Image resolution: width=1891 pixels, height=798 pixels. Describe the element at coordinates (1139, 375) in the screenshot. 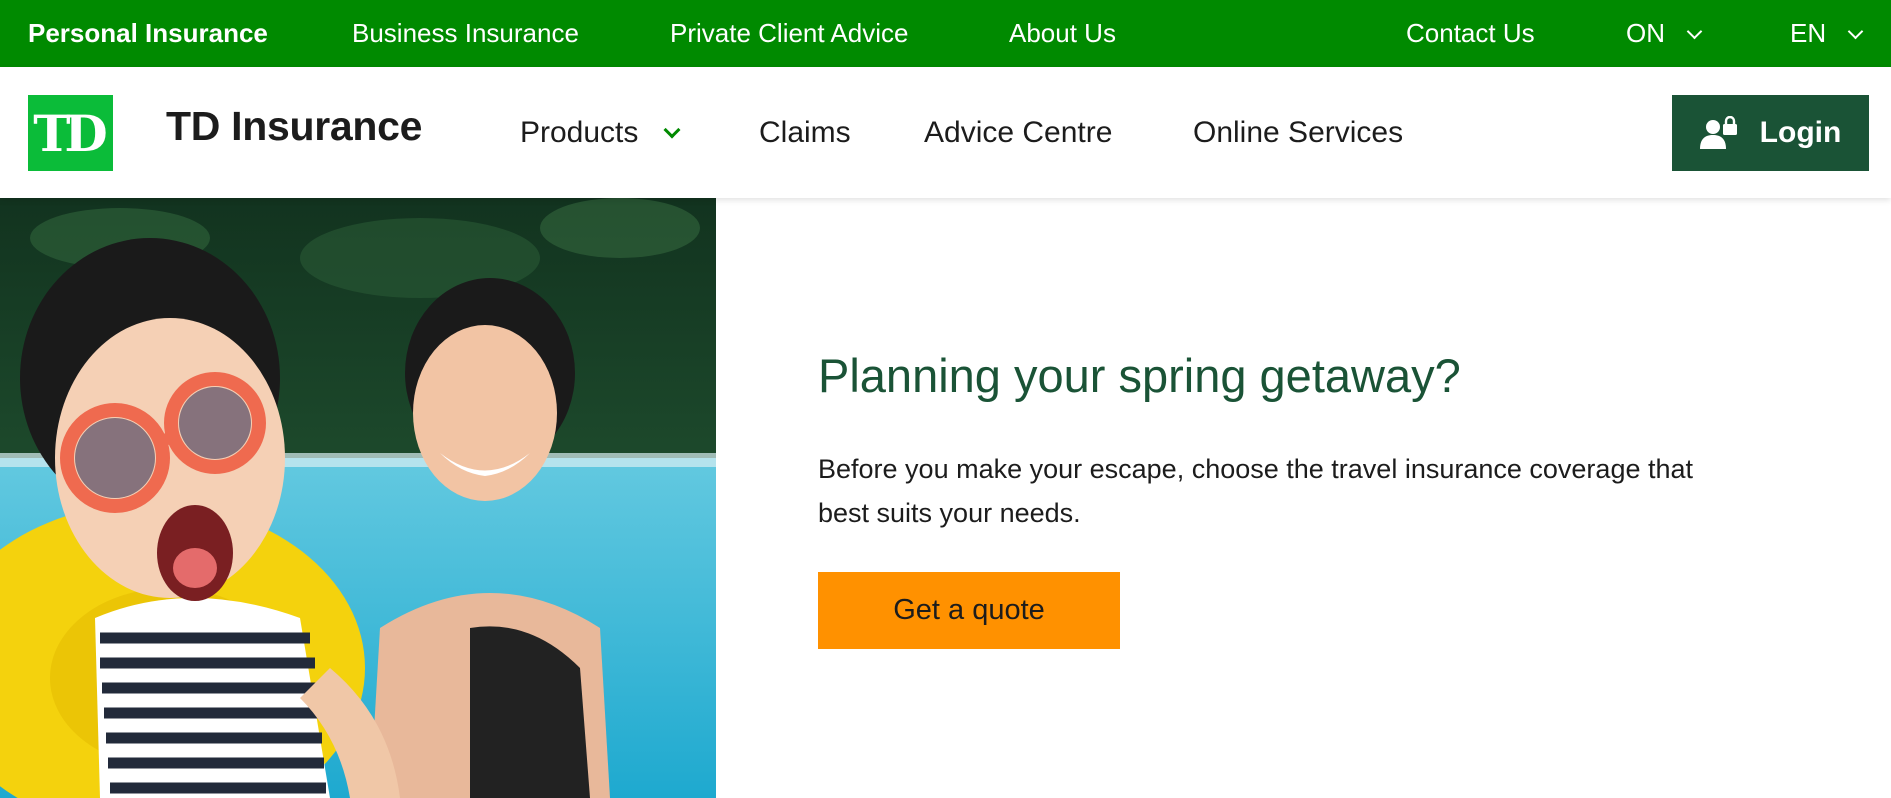

I see `hero-headline: Planning your spring getaway?` at that location.